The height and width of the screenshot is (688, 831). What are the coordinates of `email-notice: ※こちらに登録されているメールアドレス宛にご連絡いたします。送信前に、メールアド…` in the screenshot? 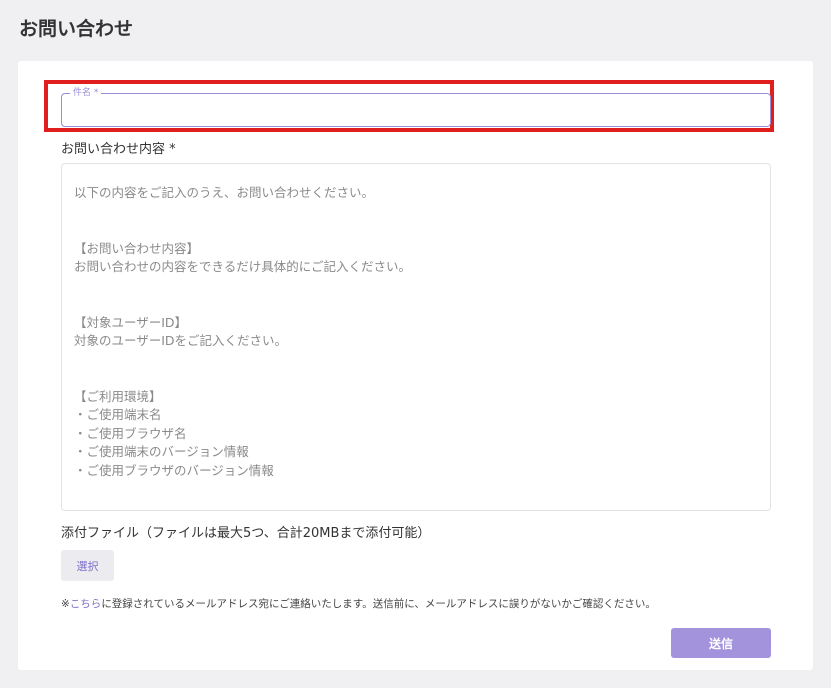 It's located at (358, 604).